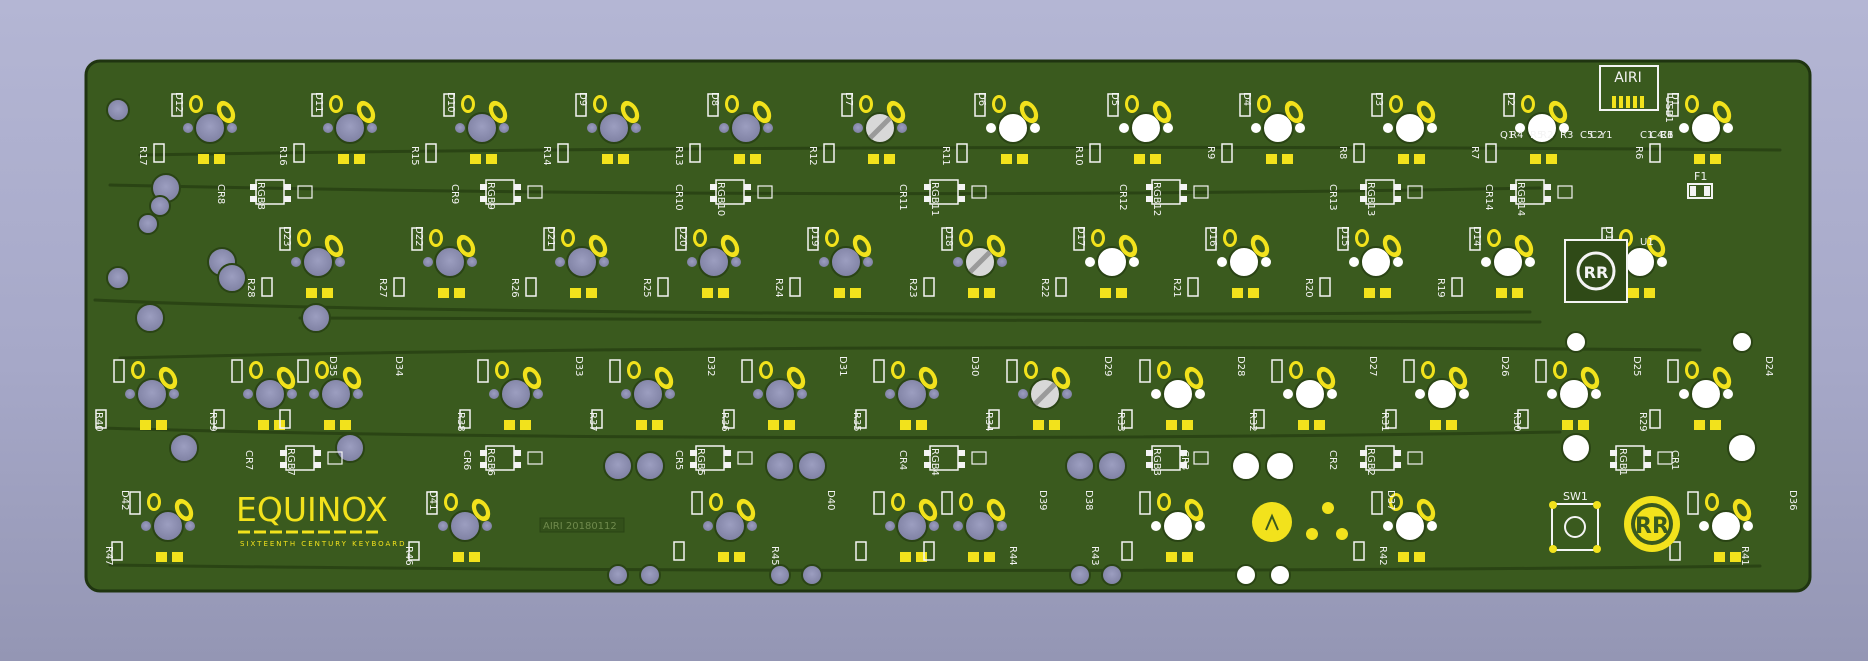 This screenshot has width=1868, height=661. Describe the element at coordinates (582, 99) in the screenshot. I see `diode-label: D9` at that location.